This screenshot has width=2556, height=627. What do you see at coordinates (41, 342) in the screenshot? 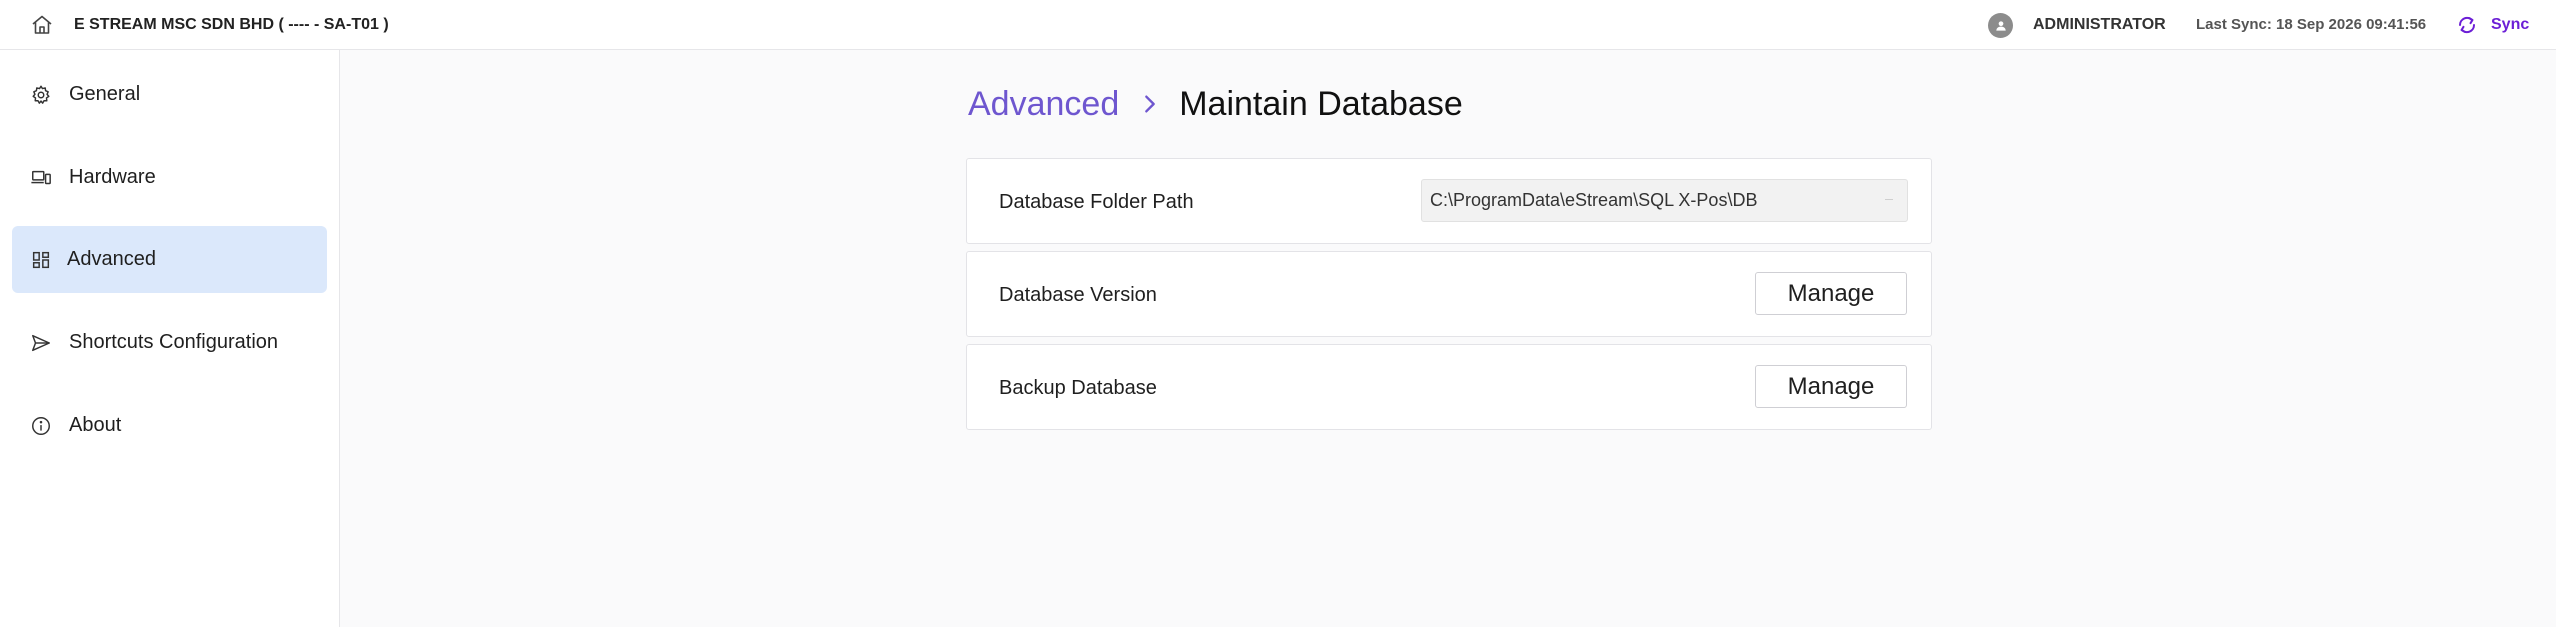
I see `send-icon` at bounding box center [41, 342].